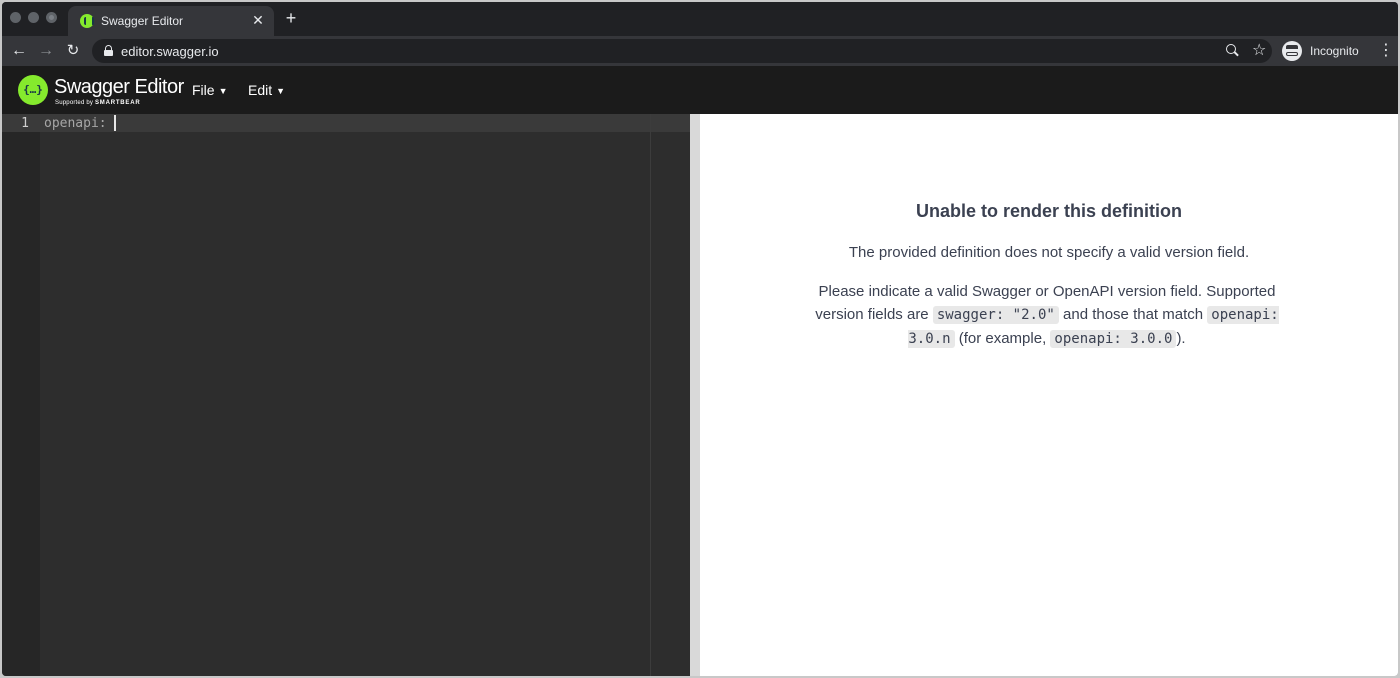 The image size is (1400, 678). I want to click on pane-splitter, so click(695, 395).